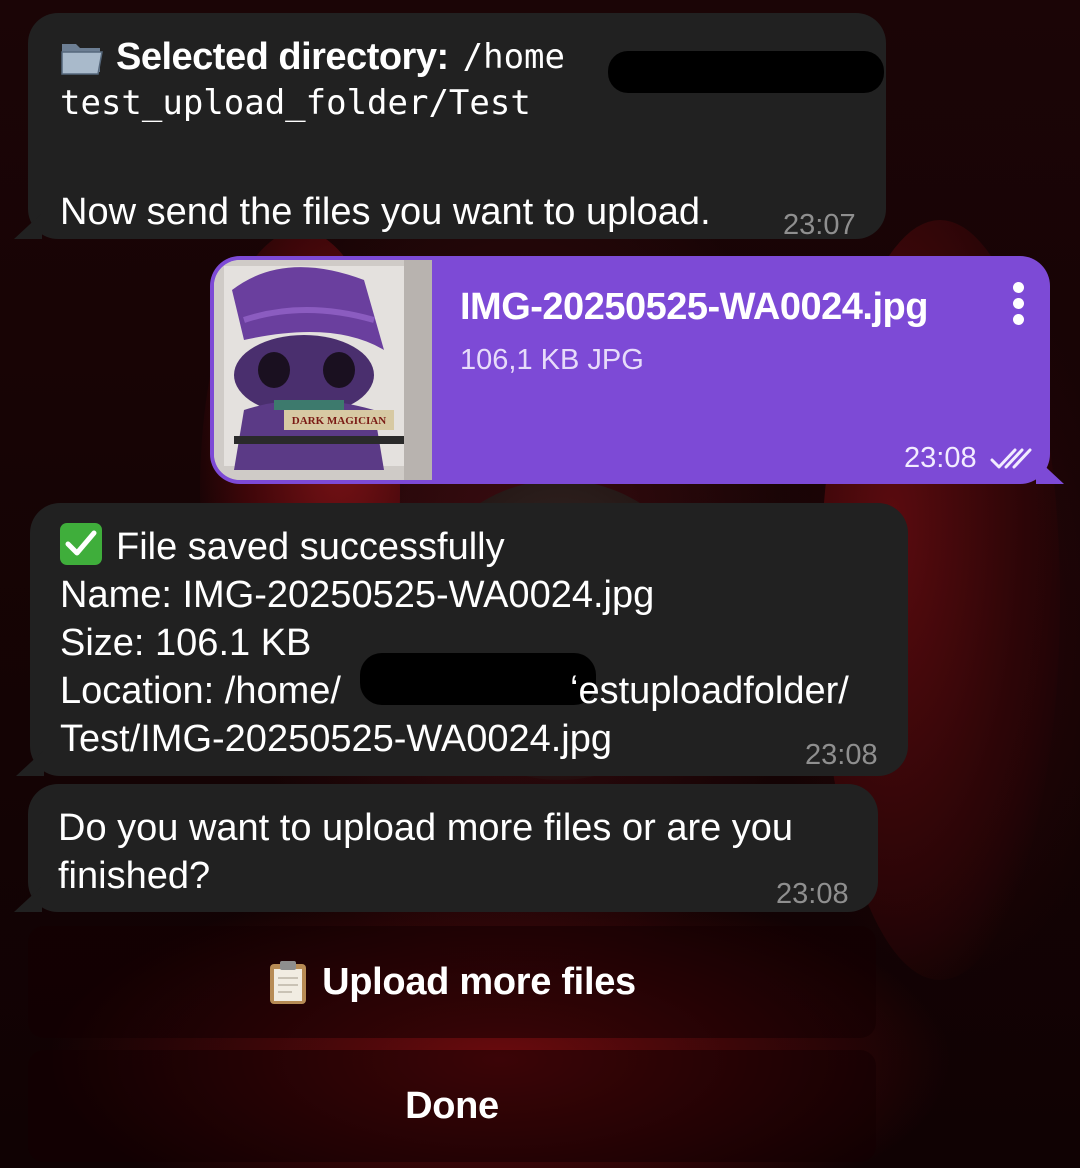 The height and width of the screenshot is (1168, 1080). What do you see at coordinates (694, 307) in the screenshot?
I see `file-name: IMG-20250525-WA0024.jpg` at bounding box center [694, 307].